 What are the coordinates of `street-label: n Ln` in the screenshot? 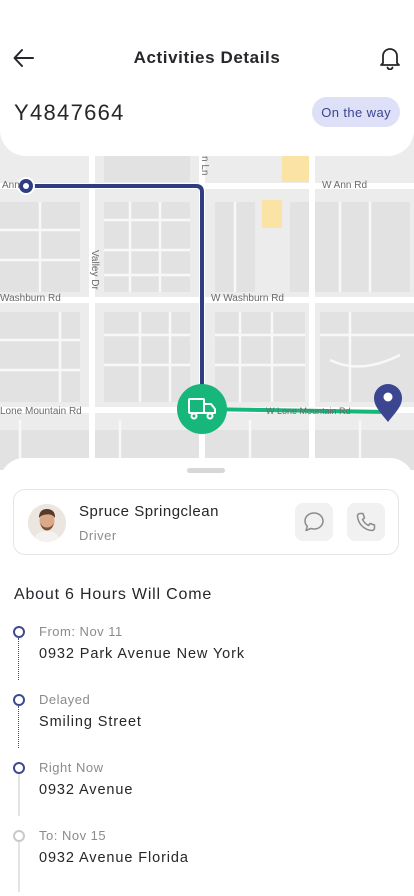 It's located at (204, 166).